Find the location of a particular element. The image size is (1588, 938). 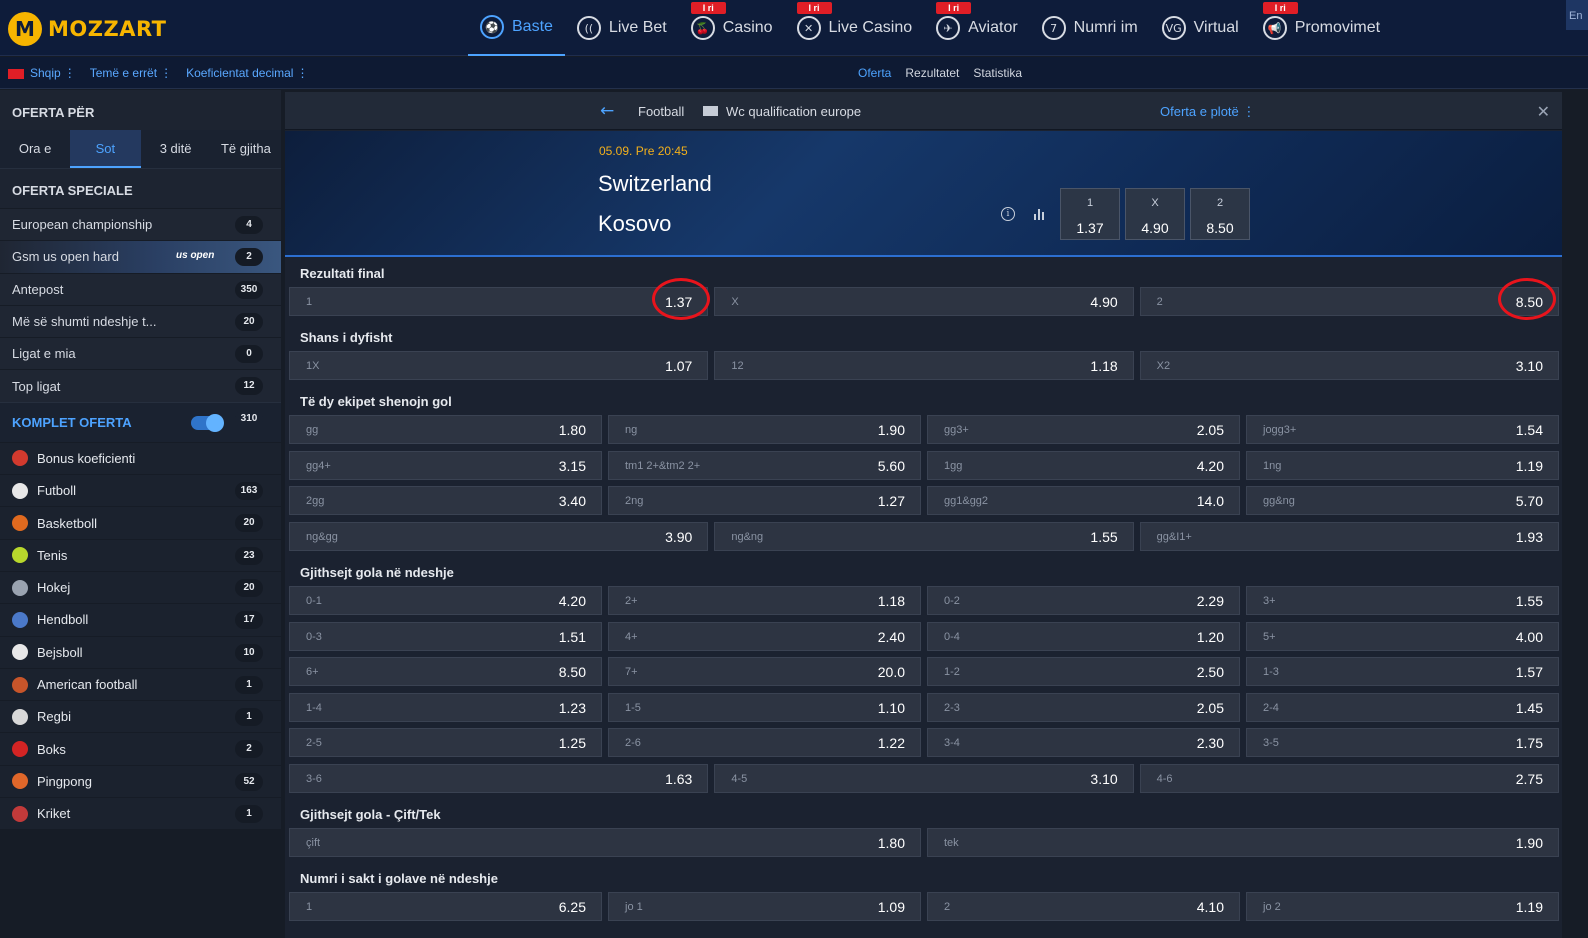

nav-live-casino: ✕ Live Casino I ri is located at coordinates (855, 28).